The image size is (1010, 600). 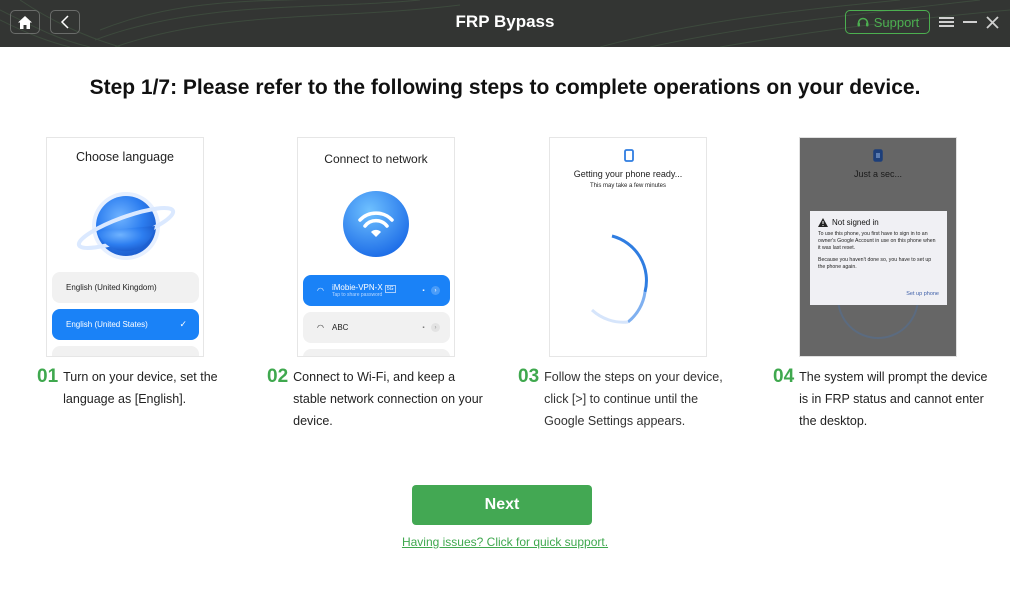 I want to click on wifi-network, so click(x=376, y=352).